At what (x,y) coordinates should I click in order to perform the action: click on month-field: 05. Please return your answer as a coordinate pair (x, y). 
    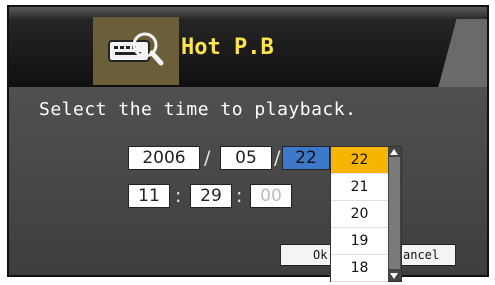
    Looking at the image, I should click on (246, 158).